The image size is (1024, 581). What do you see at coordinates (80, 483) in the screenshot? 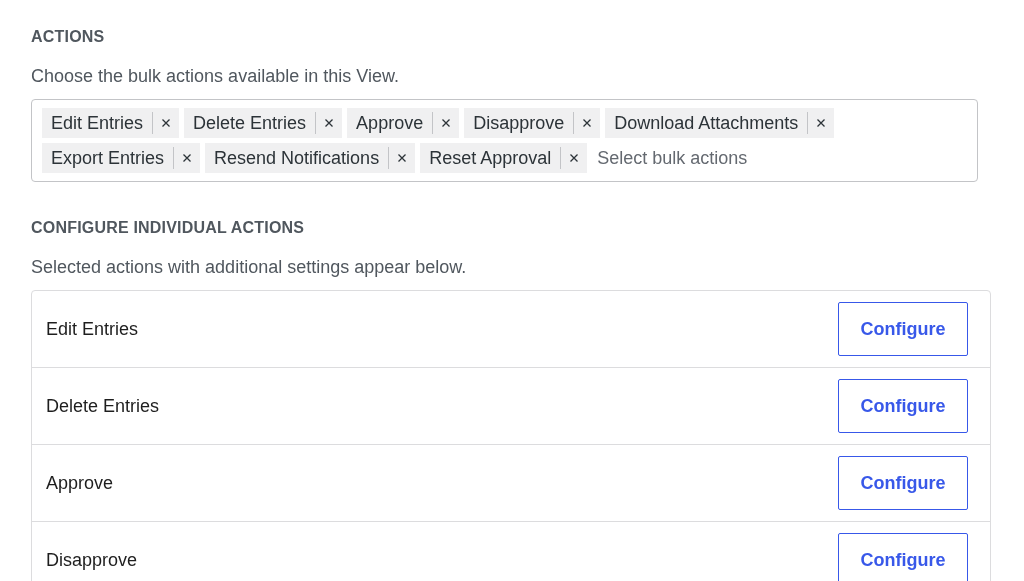
I see `action-name: Approve` at bounding box center [80, 483].